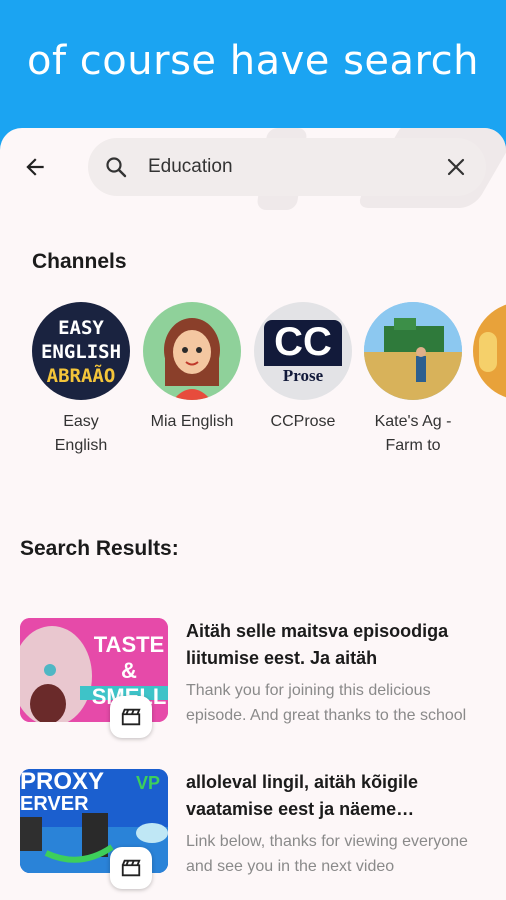 The height and width of the screenshot is (900, 506). I want to click on clear-search-icon, so click(456, 167).